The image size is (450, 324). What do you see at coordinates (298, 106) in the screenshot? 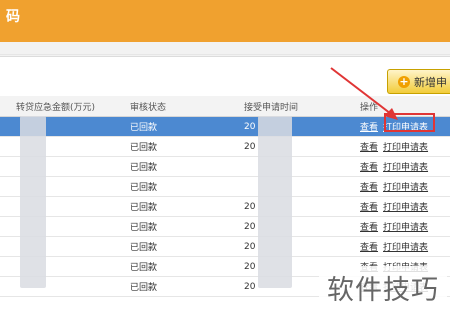
I see `column-header-time: 接受申请时间` at bounding box center [298, 106].